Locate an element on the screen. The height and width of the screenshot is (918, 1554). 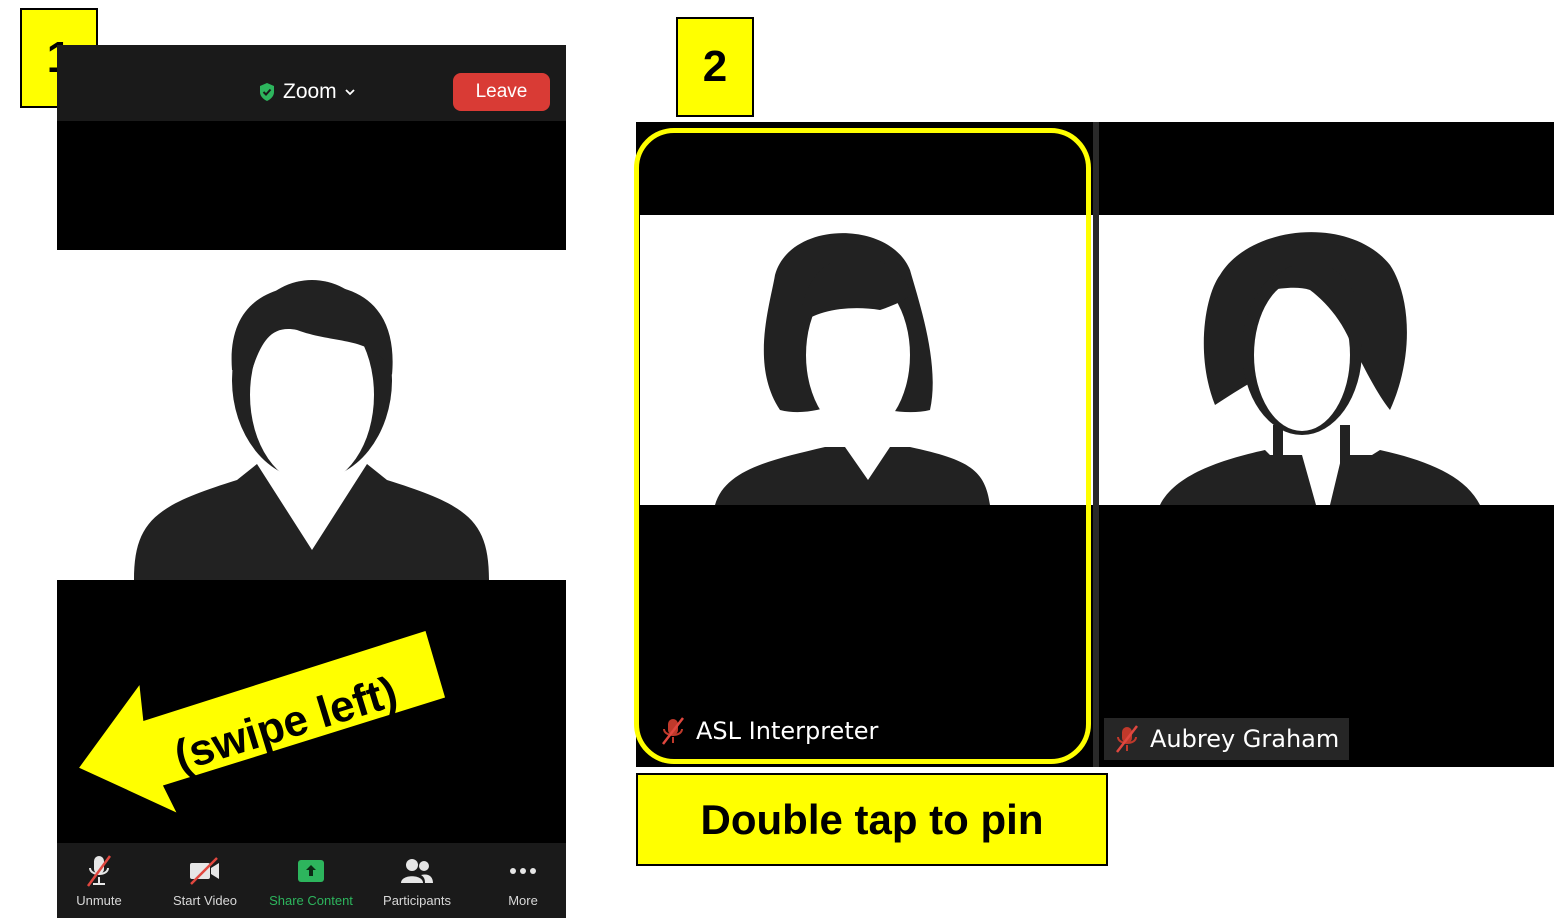
pin-instruction: Double tap to pin is located at coordinates (872, 819).